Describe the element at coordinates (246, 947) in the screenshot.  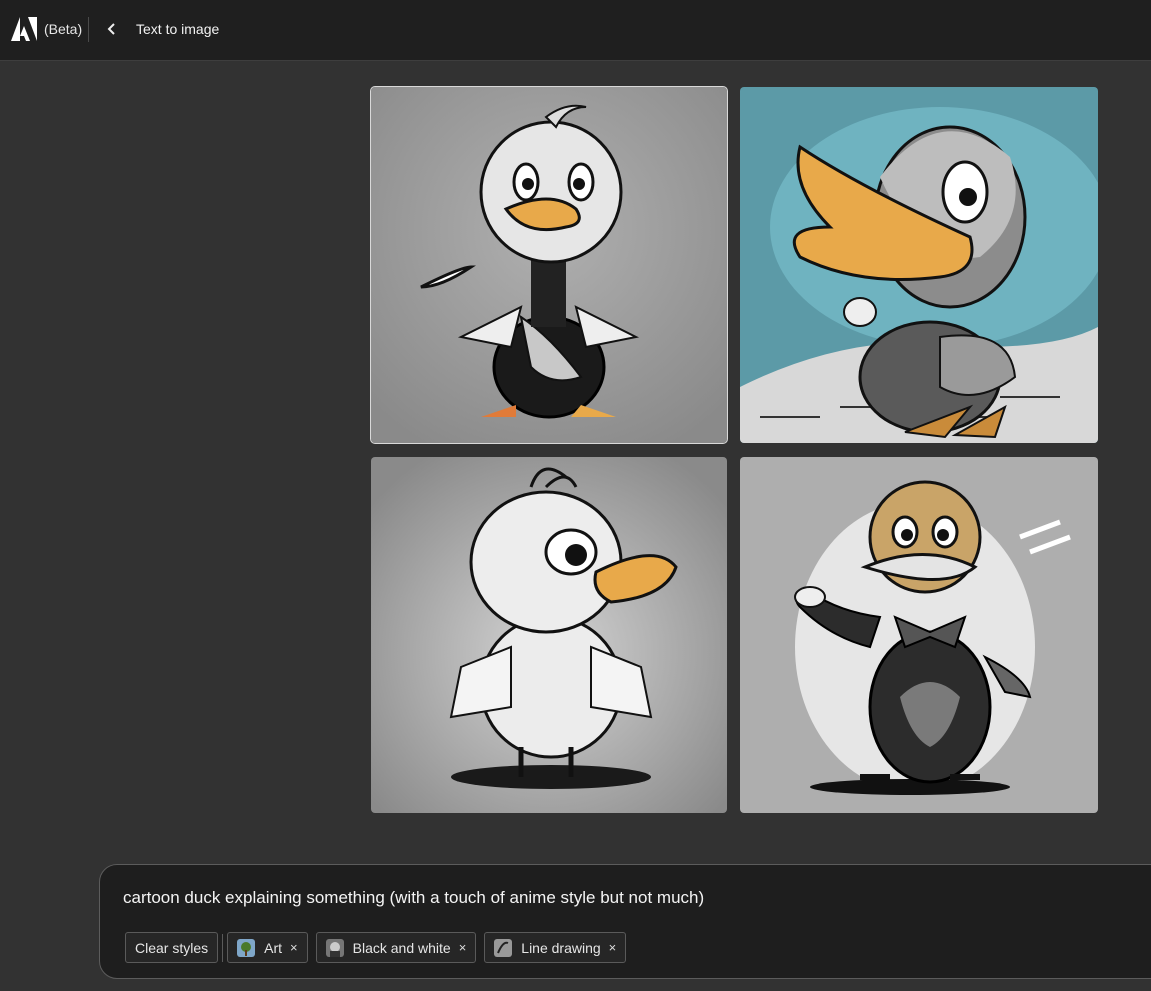
I see `art-thumbnail-icon` at that location.